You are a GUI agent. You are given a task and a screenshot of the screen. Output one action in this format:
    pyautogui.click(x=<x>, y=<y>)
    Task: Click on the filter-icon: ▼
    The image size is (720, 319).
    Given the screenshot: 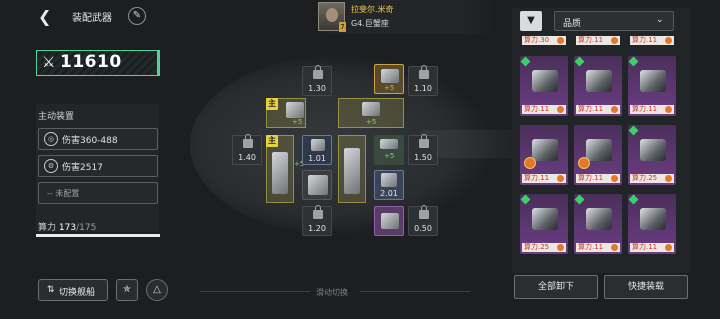 What is the action you would take?
    pyautogui.click(x=531, y=21)
    